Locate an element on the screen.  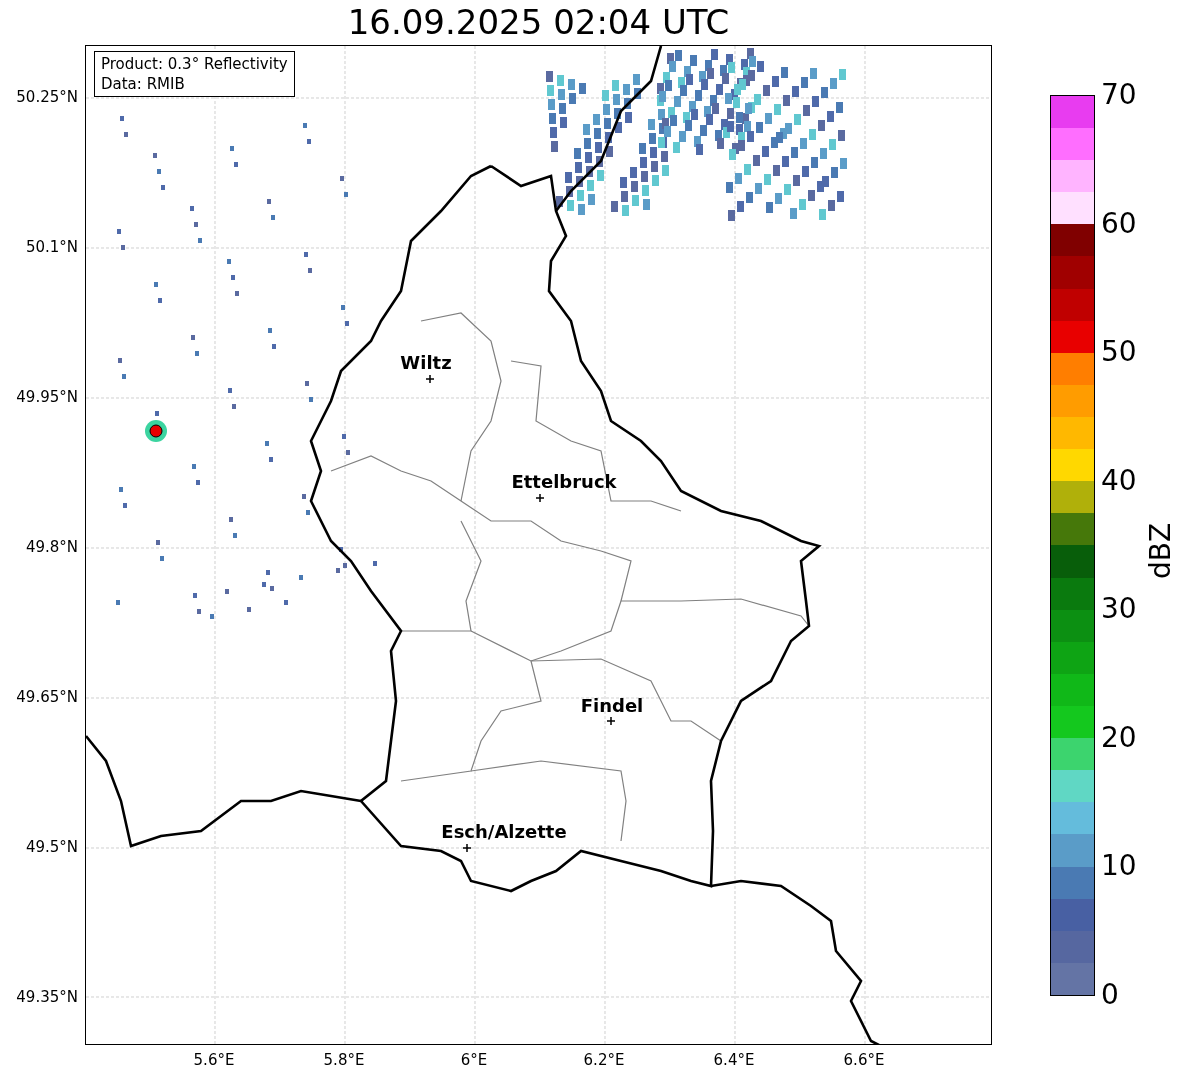
axis-tick-label: 49.35°N is located at coordinates (47, 997).